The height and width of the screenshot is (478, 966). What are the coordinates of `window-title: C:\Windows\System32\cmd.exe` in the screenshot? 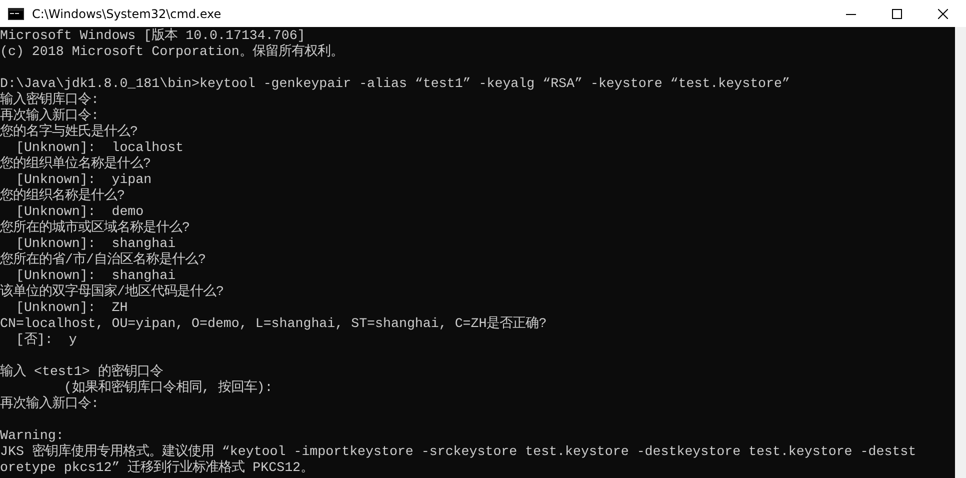 It's located at (127, 13).